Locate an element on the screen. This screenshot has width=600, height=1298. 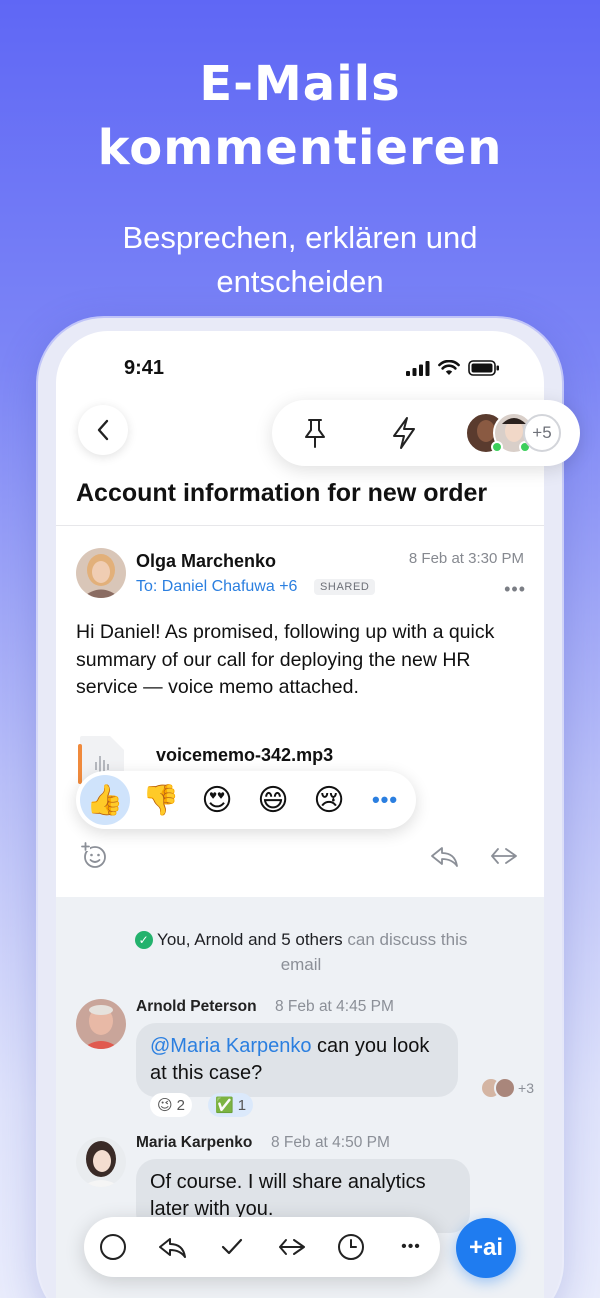
toolbar-forward-button is located at coordinates (292, 1247).